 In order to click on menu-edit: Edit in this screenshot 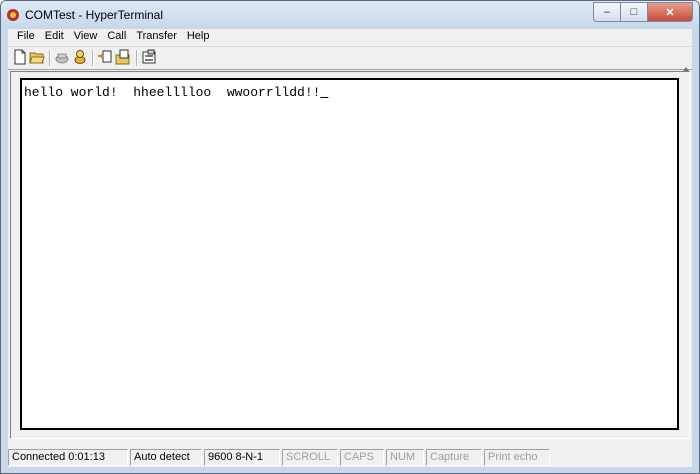, I will do `click(54, 37)`.